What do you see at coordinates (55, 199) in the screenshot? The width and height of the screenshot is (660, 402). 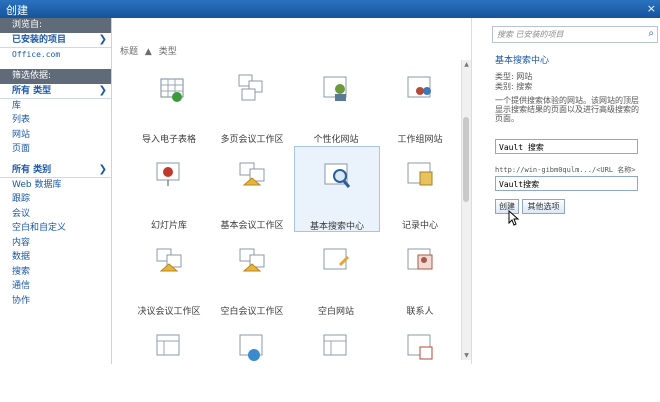 I see `category-filter-item-1: 跟踪` at bounding box center [55, 199].